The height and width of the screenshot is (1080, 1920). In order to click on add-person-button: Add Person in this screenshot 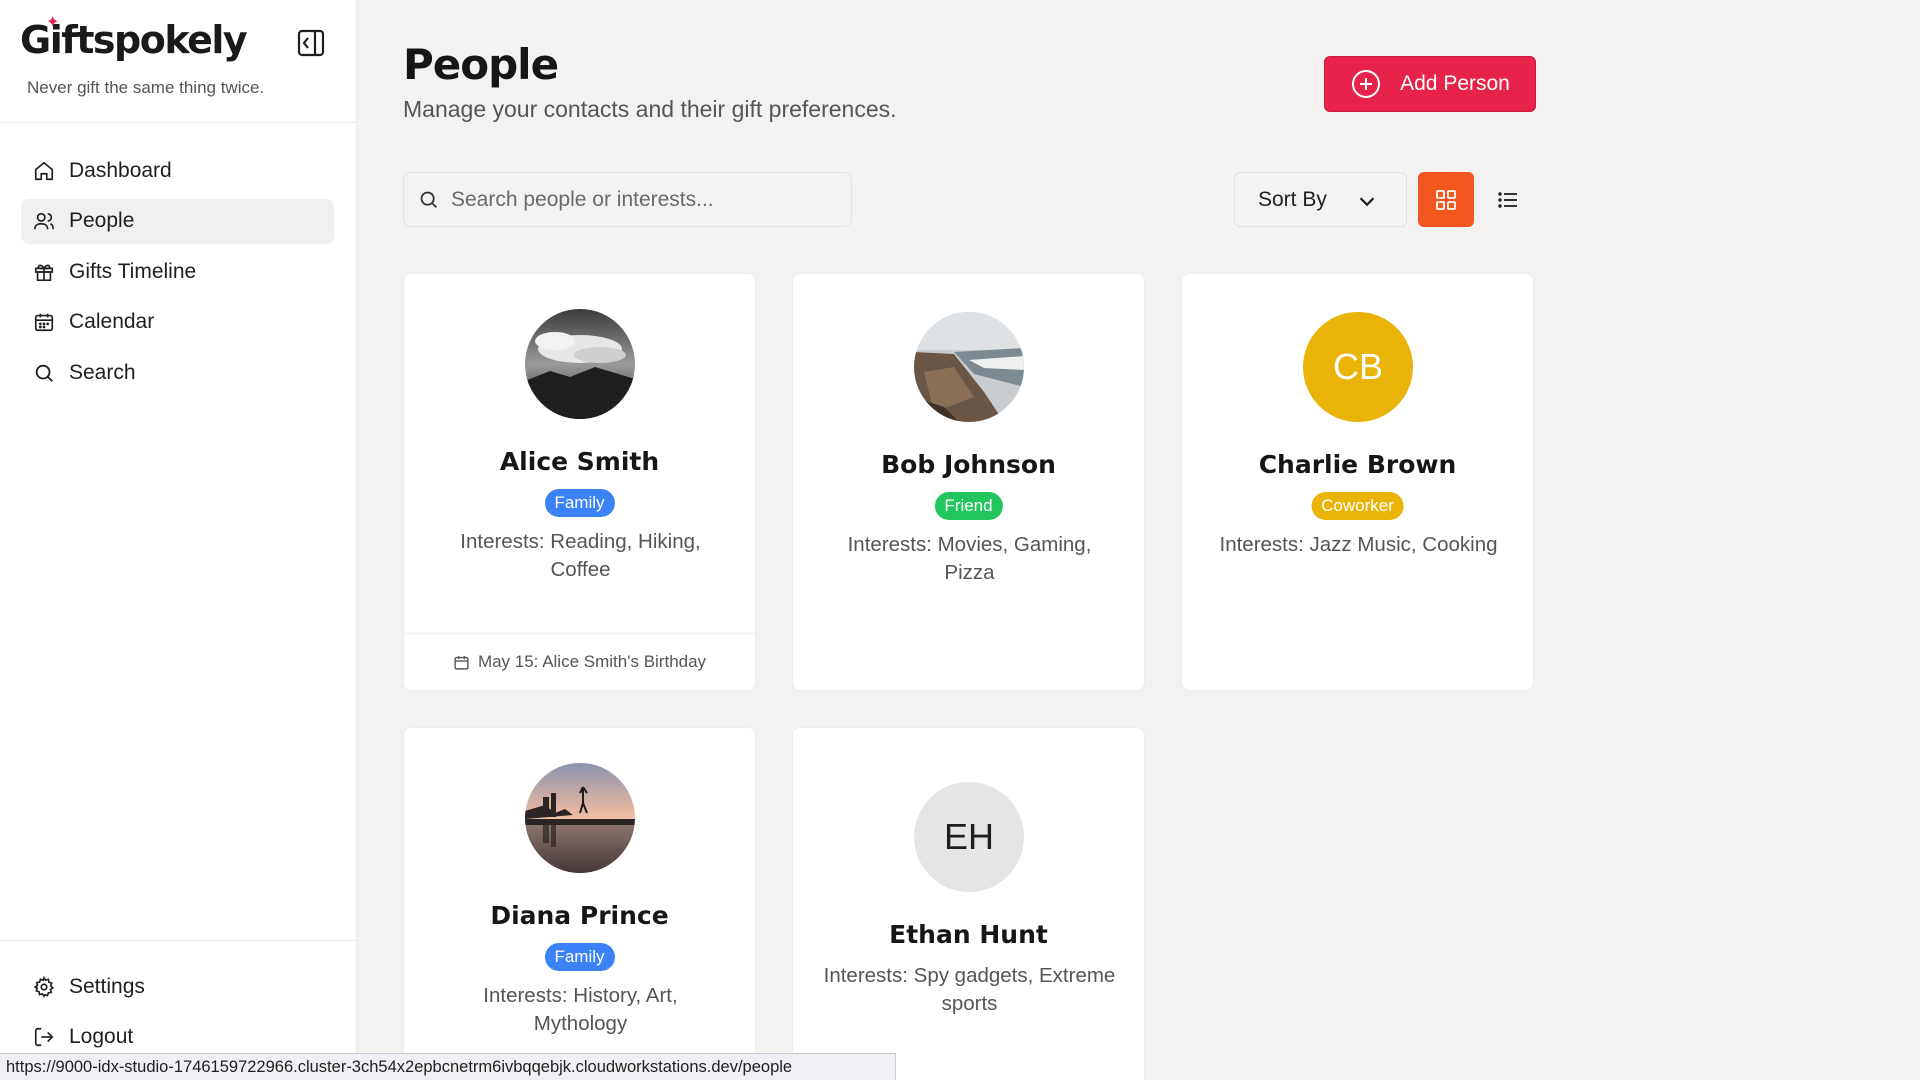, I will do `click(1430, 84)`.